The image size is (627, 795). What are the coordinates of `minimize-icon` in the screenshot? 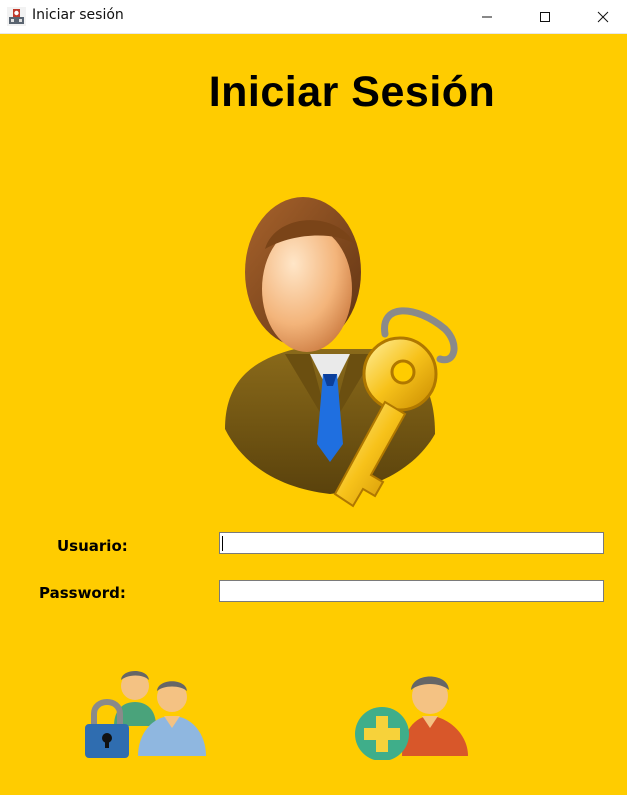 It's located at (487, 16).